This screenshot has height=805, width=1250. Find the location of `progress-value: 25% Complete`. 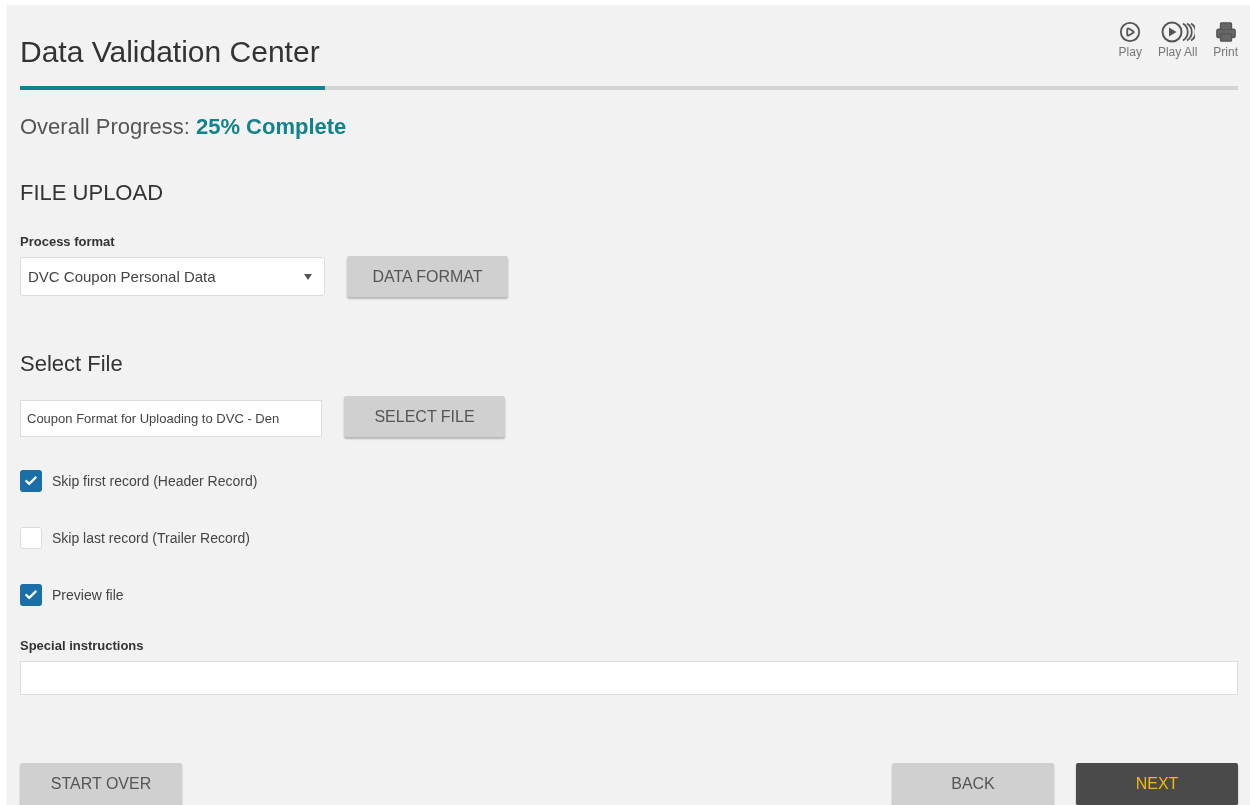

progress-value: 25% Complete is located at coordinates (271, 126).